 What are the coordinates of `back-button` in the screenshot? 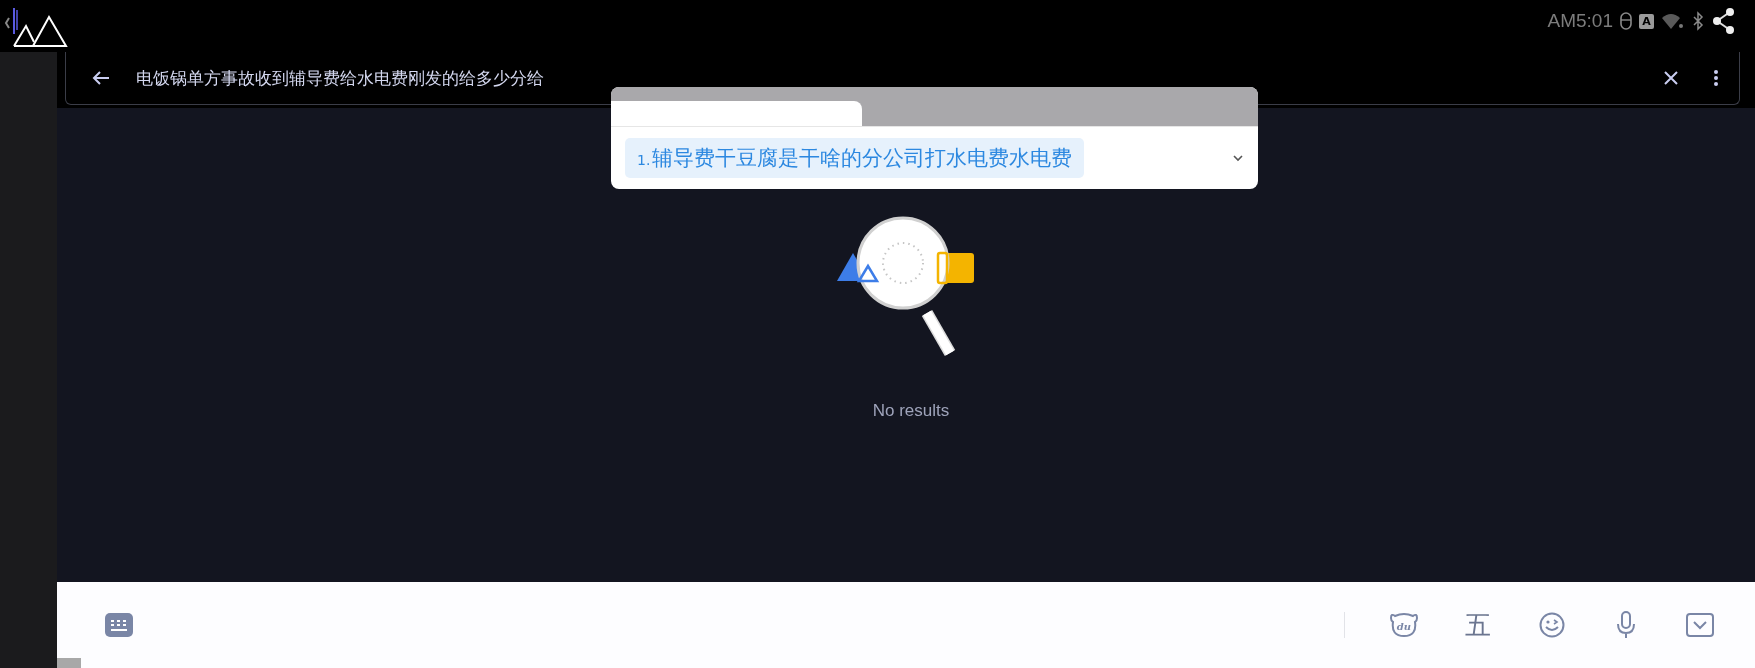 It's located at (101, 78).